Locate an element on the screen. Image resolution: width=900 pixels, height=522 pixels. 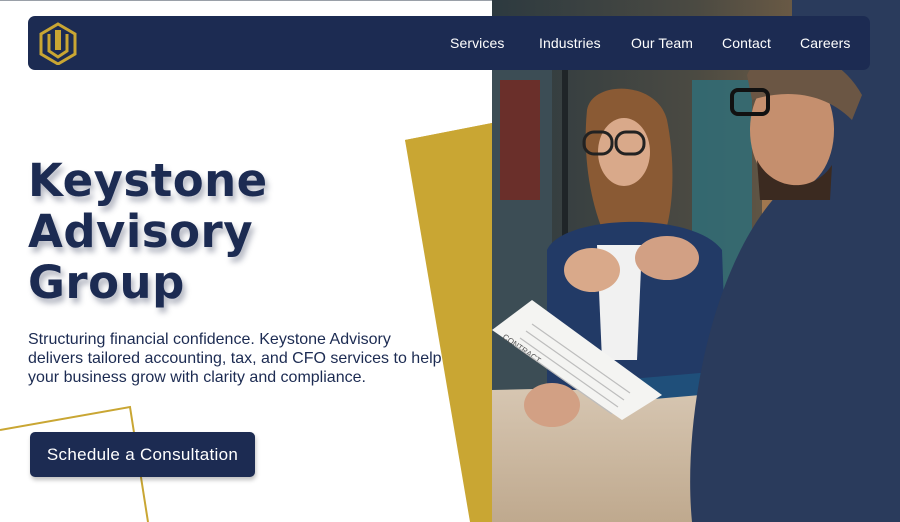
nav-services: Services is located at coordinates (477, 43).